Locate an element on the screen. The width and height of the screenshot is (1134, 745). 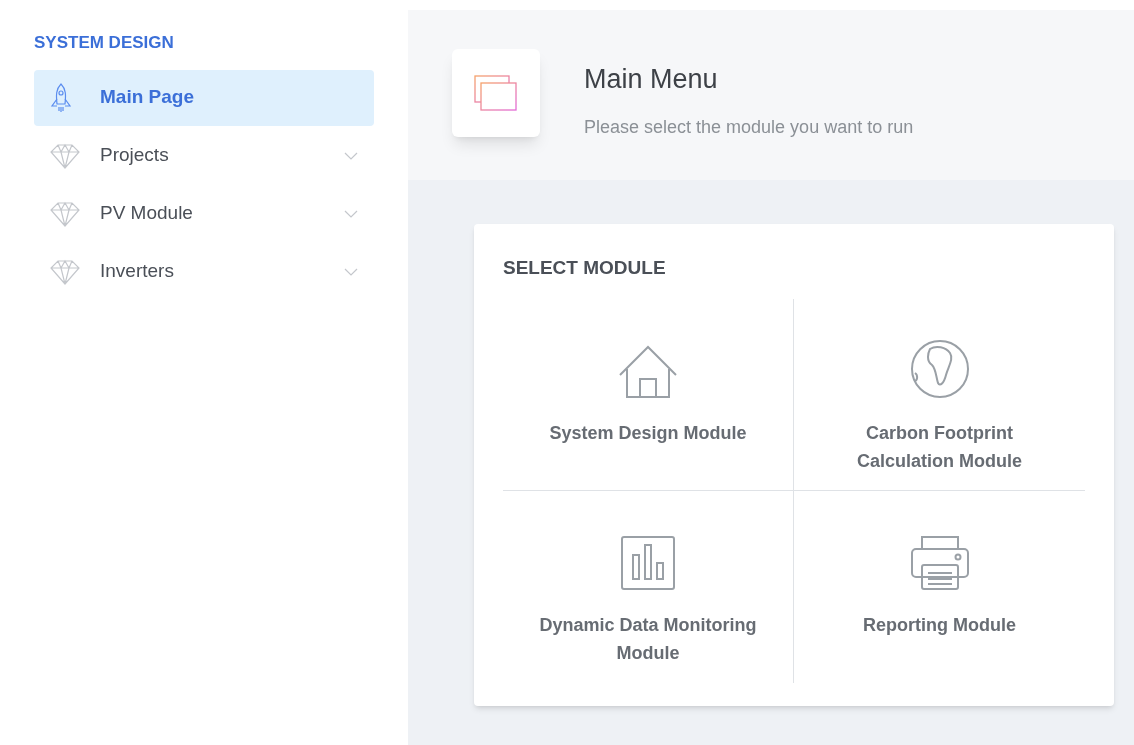
house-icon is located at coordinates (648, 371).